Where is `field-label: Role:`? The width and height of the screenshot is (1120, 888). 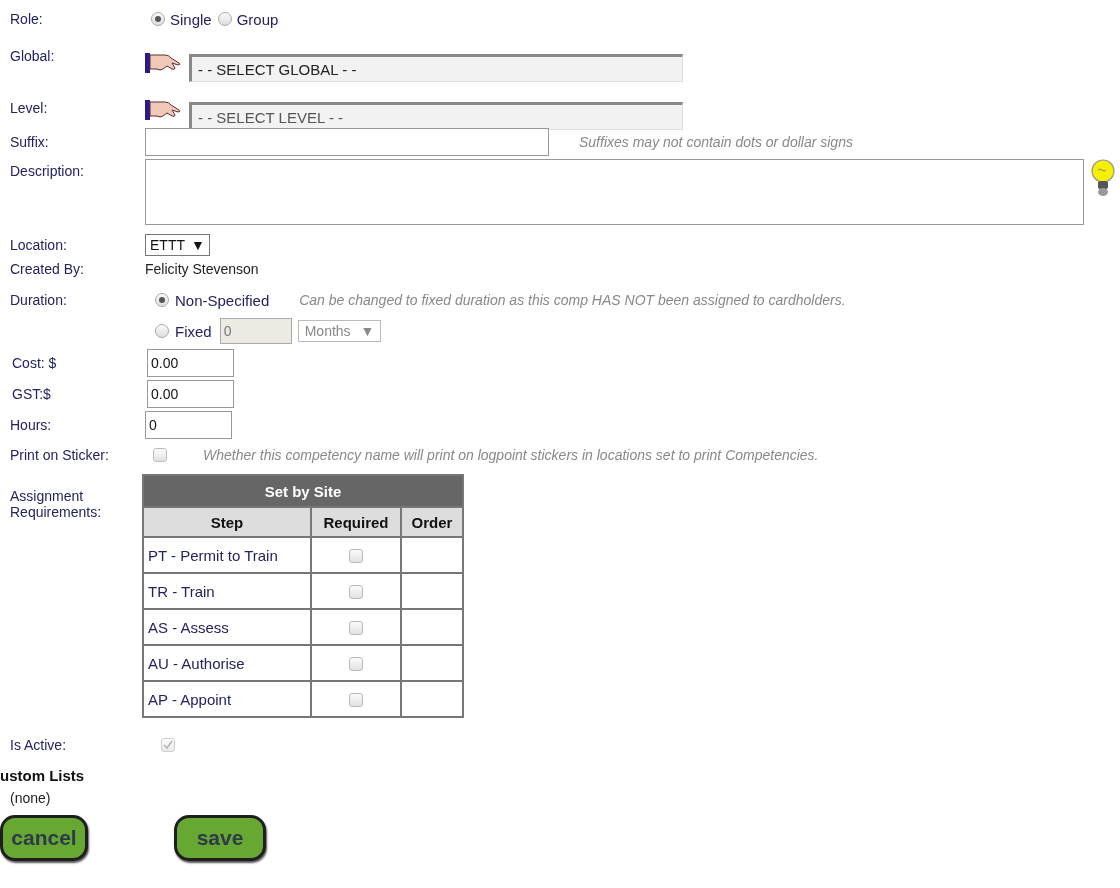 field-label: Role: is located at coordinates (27, 19).